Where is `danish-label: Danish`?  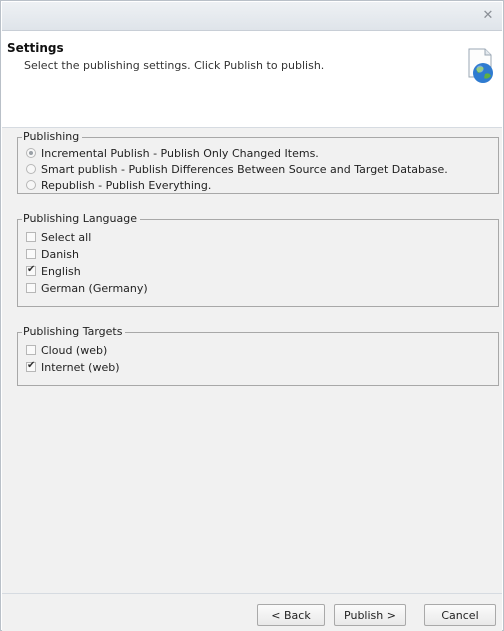 danish-label: Danish is located at coordinates (60, 254).